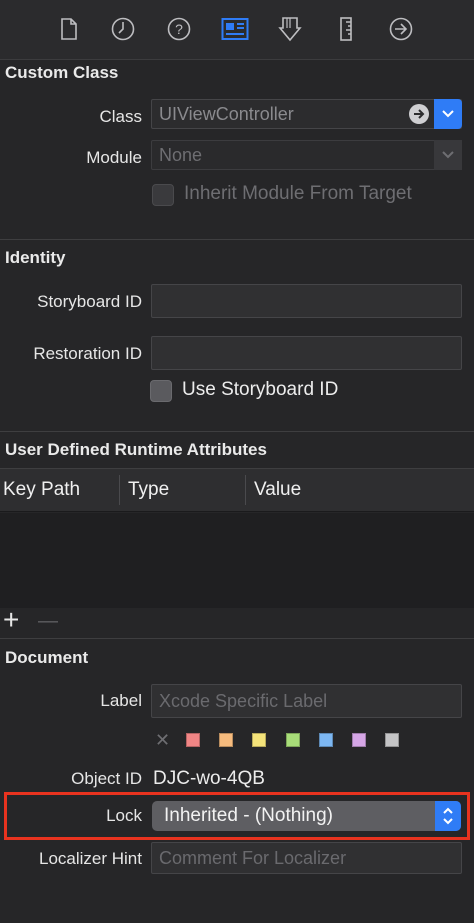  I want to click on document-label-field: Xcode Specific Label, so click(306, 701).